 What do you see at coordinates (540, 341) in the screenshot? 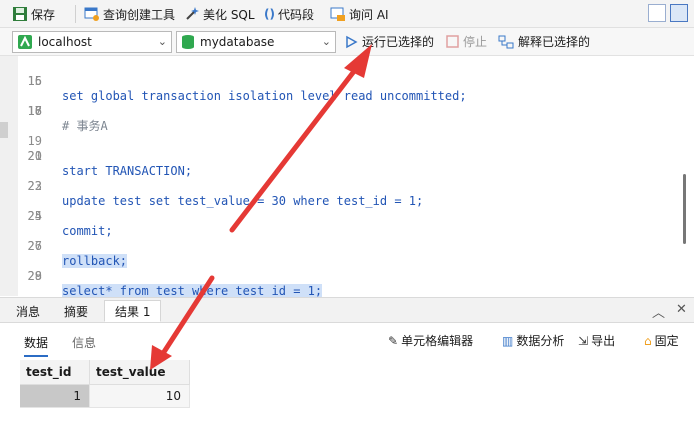
I see `data-analysis-label: 数据分析` at bounding box center [540, 341].